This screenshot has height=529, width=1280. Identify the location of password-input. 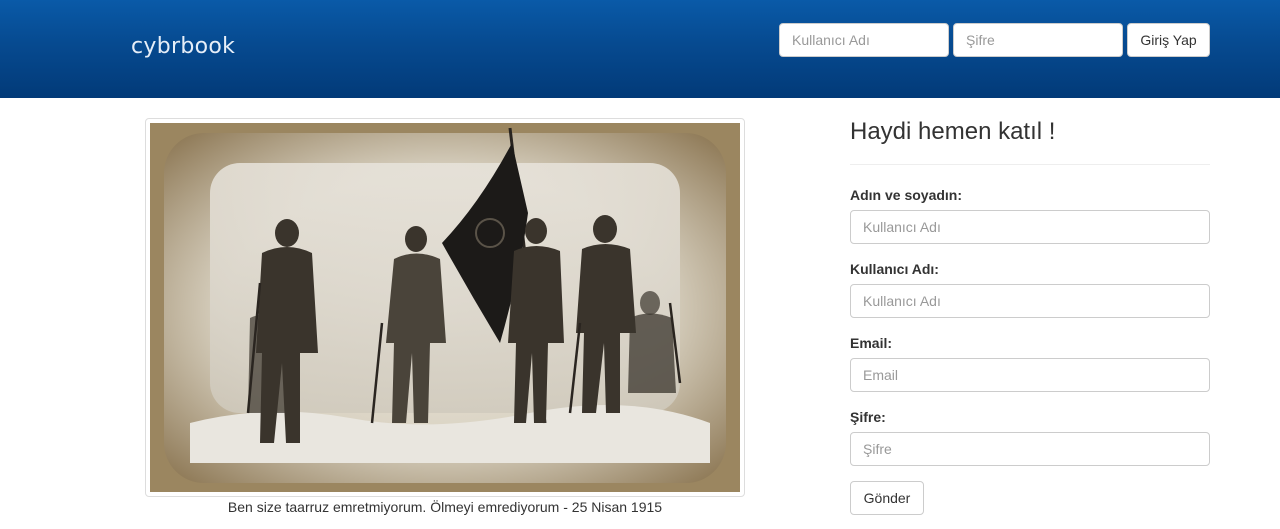
(1030, 449).